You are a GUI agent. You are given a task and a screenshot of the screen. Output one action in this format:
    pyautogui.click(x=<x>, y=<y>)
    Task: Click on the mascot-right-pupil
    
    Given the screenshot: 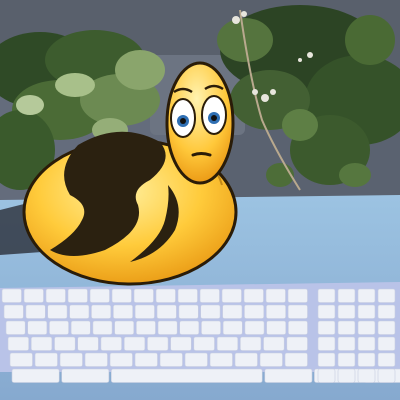 What is the action you would take?
    pyautogui.click(x=214, y=118)
    